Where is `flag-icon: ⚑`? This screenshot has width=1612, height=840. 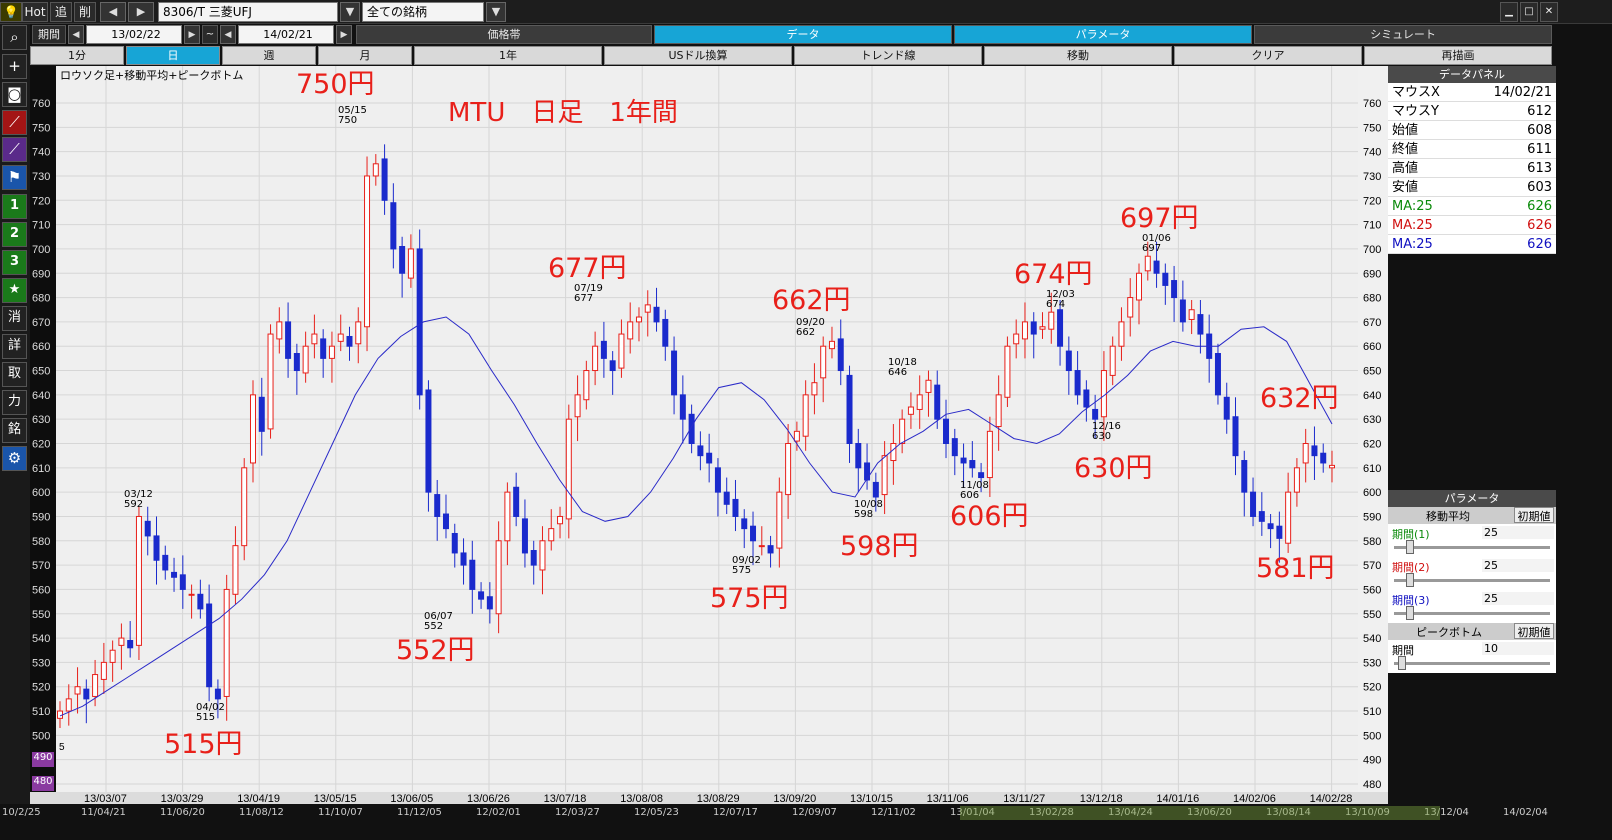
flag-icon: ⚑ is located at coordinates (14, 177).